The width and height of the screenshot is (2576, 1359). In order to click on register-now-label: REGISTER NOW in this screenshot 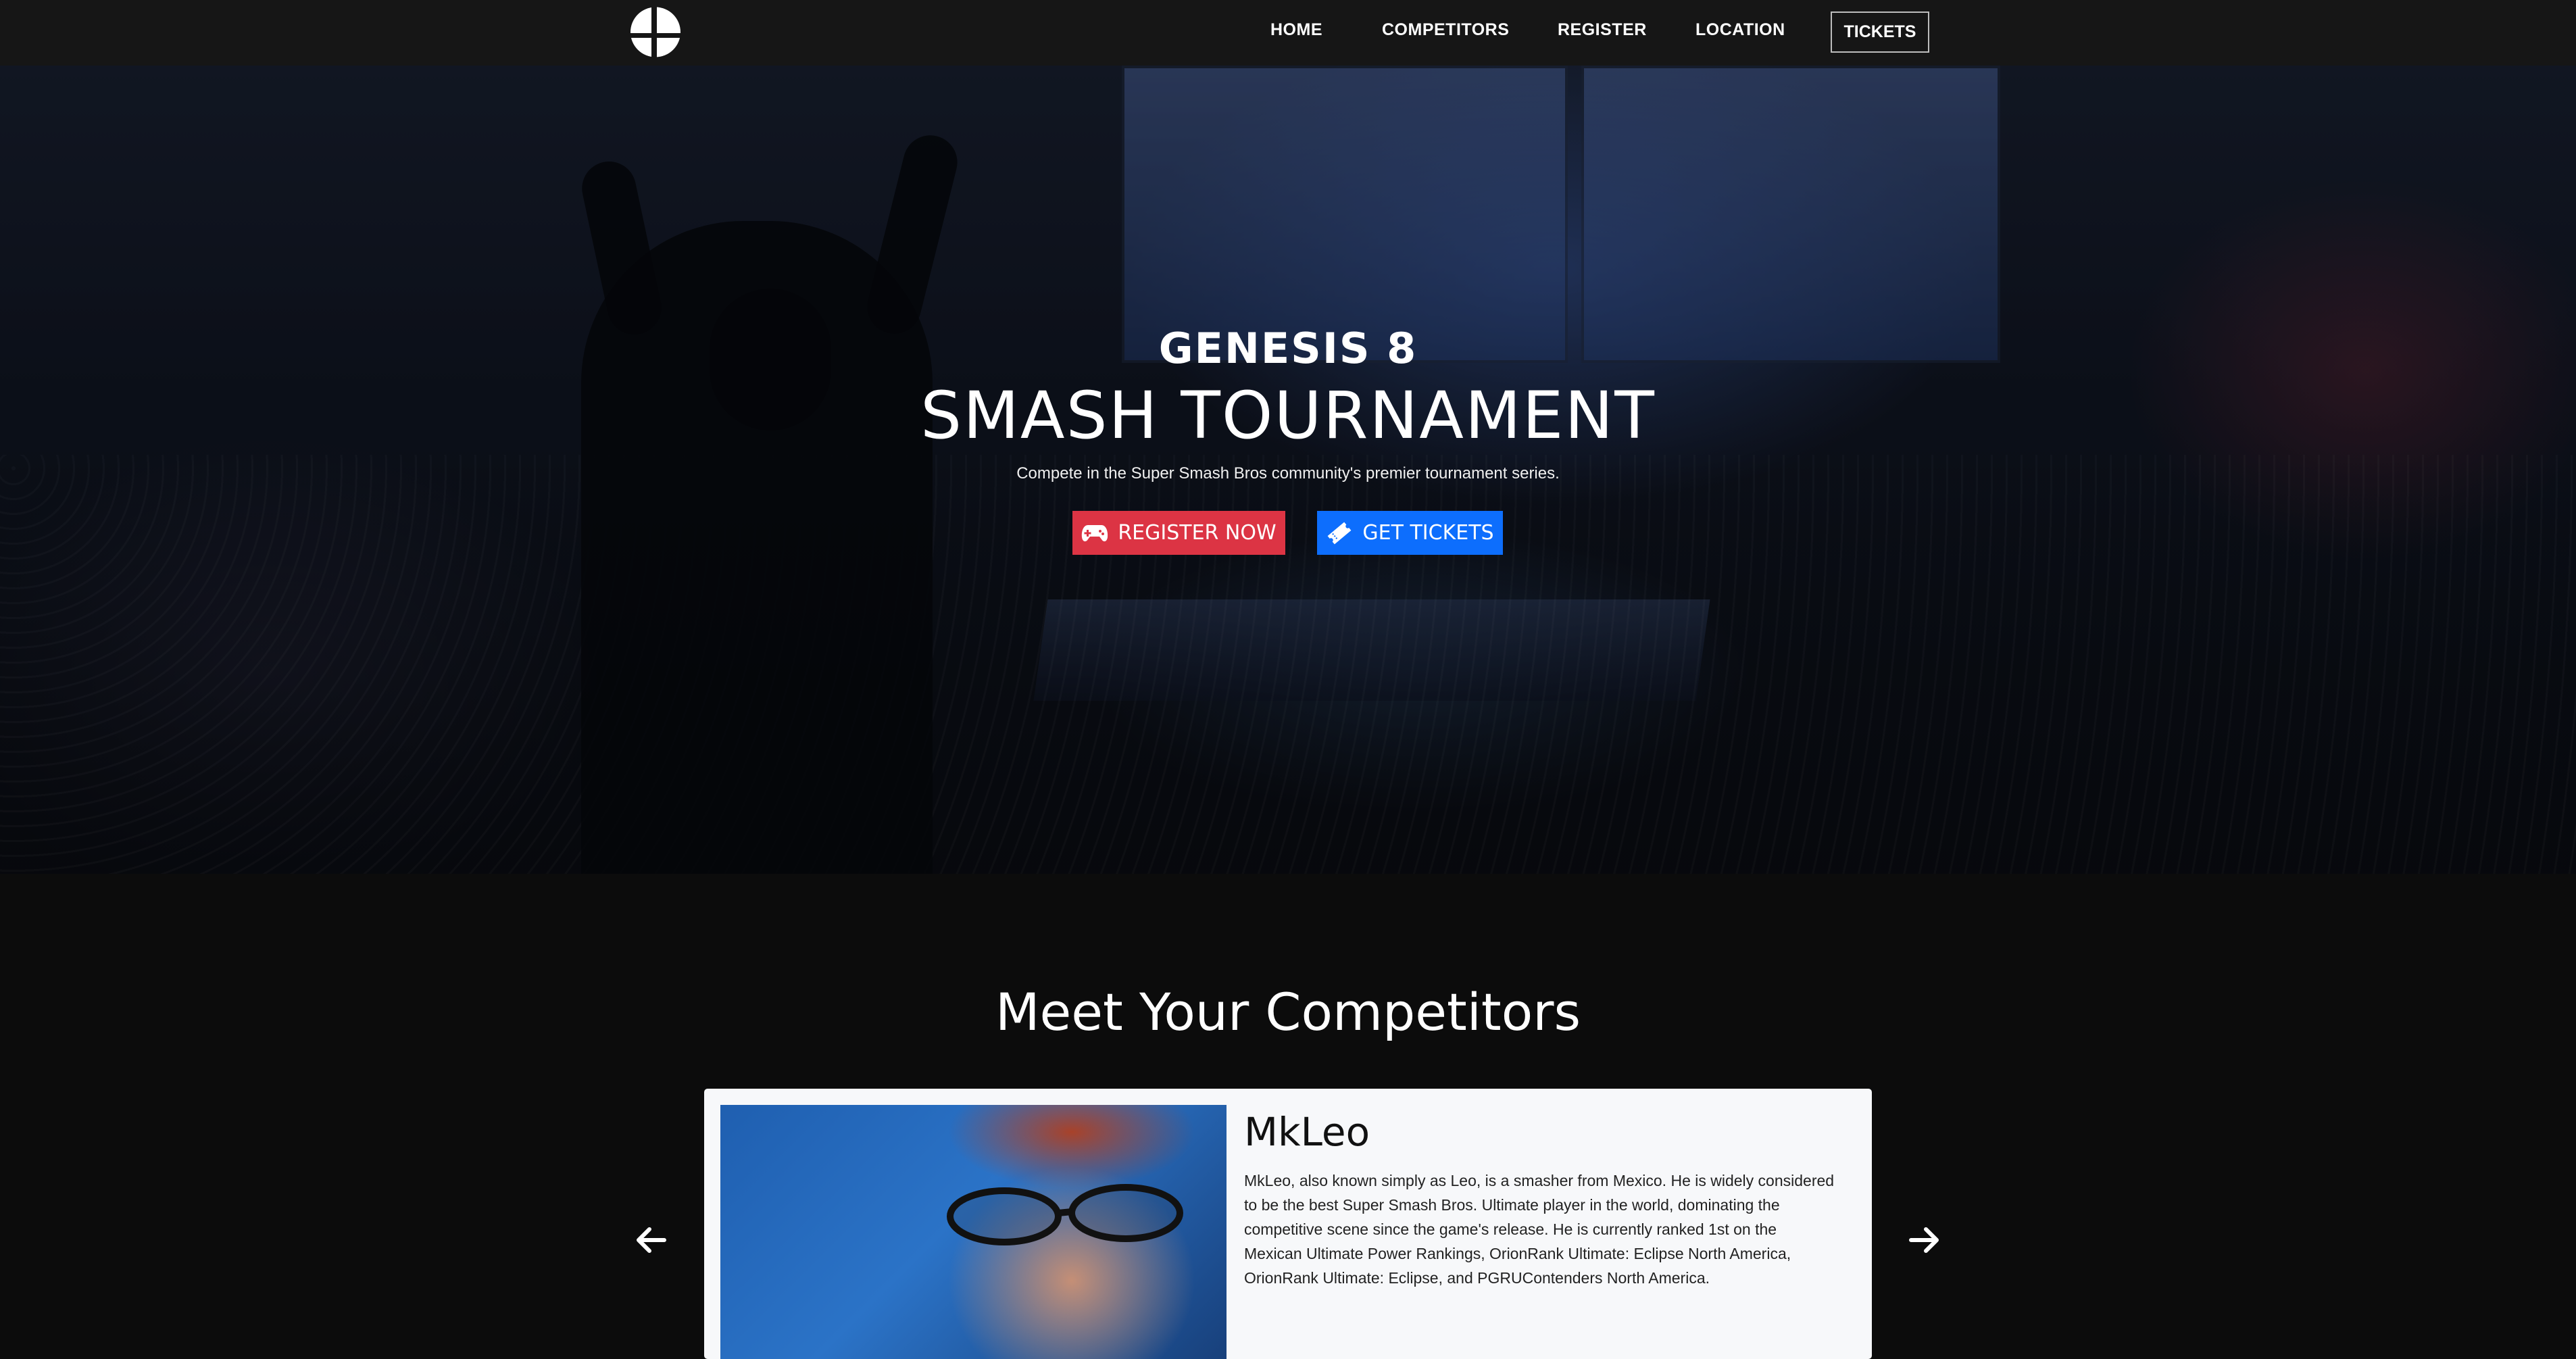, I will do `click(1198, 533)`.